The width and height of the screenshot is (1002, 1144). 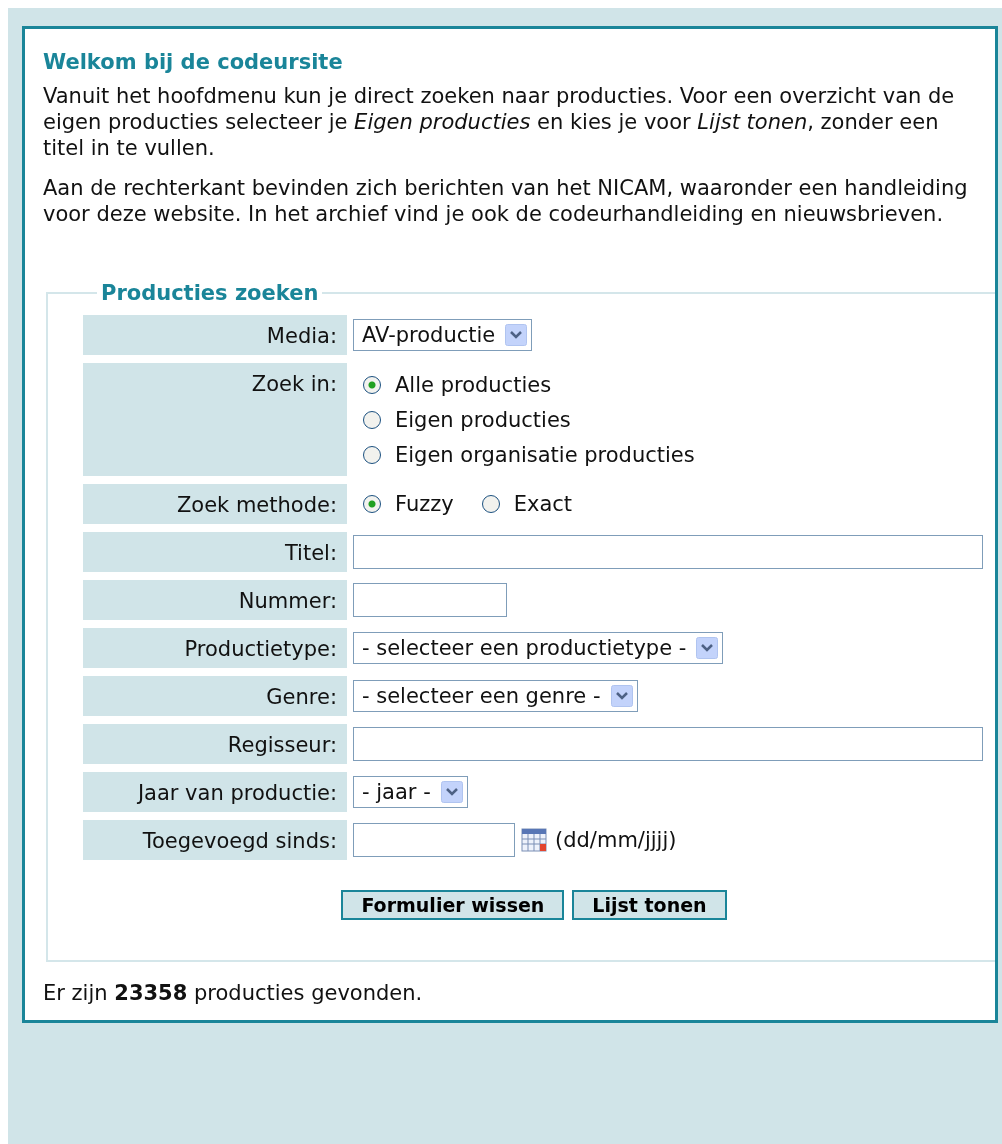 I want to click on dropdown: AV-productie, so click(x=443, y=335).